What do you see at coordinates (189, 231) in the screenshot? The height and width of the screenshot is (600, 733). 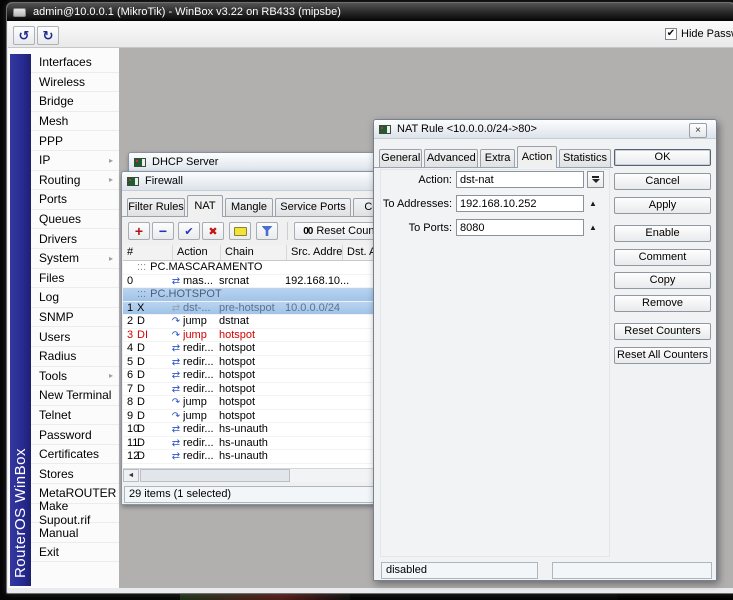 I see `enable-rule-button: ✔` at bounding box center [189, 231].